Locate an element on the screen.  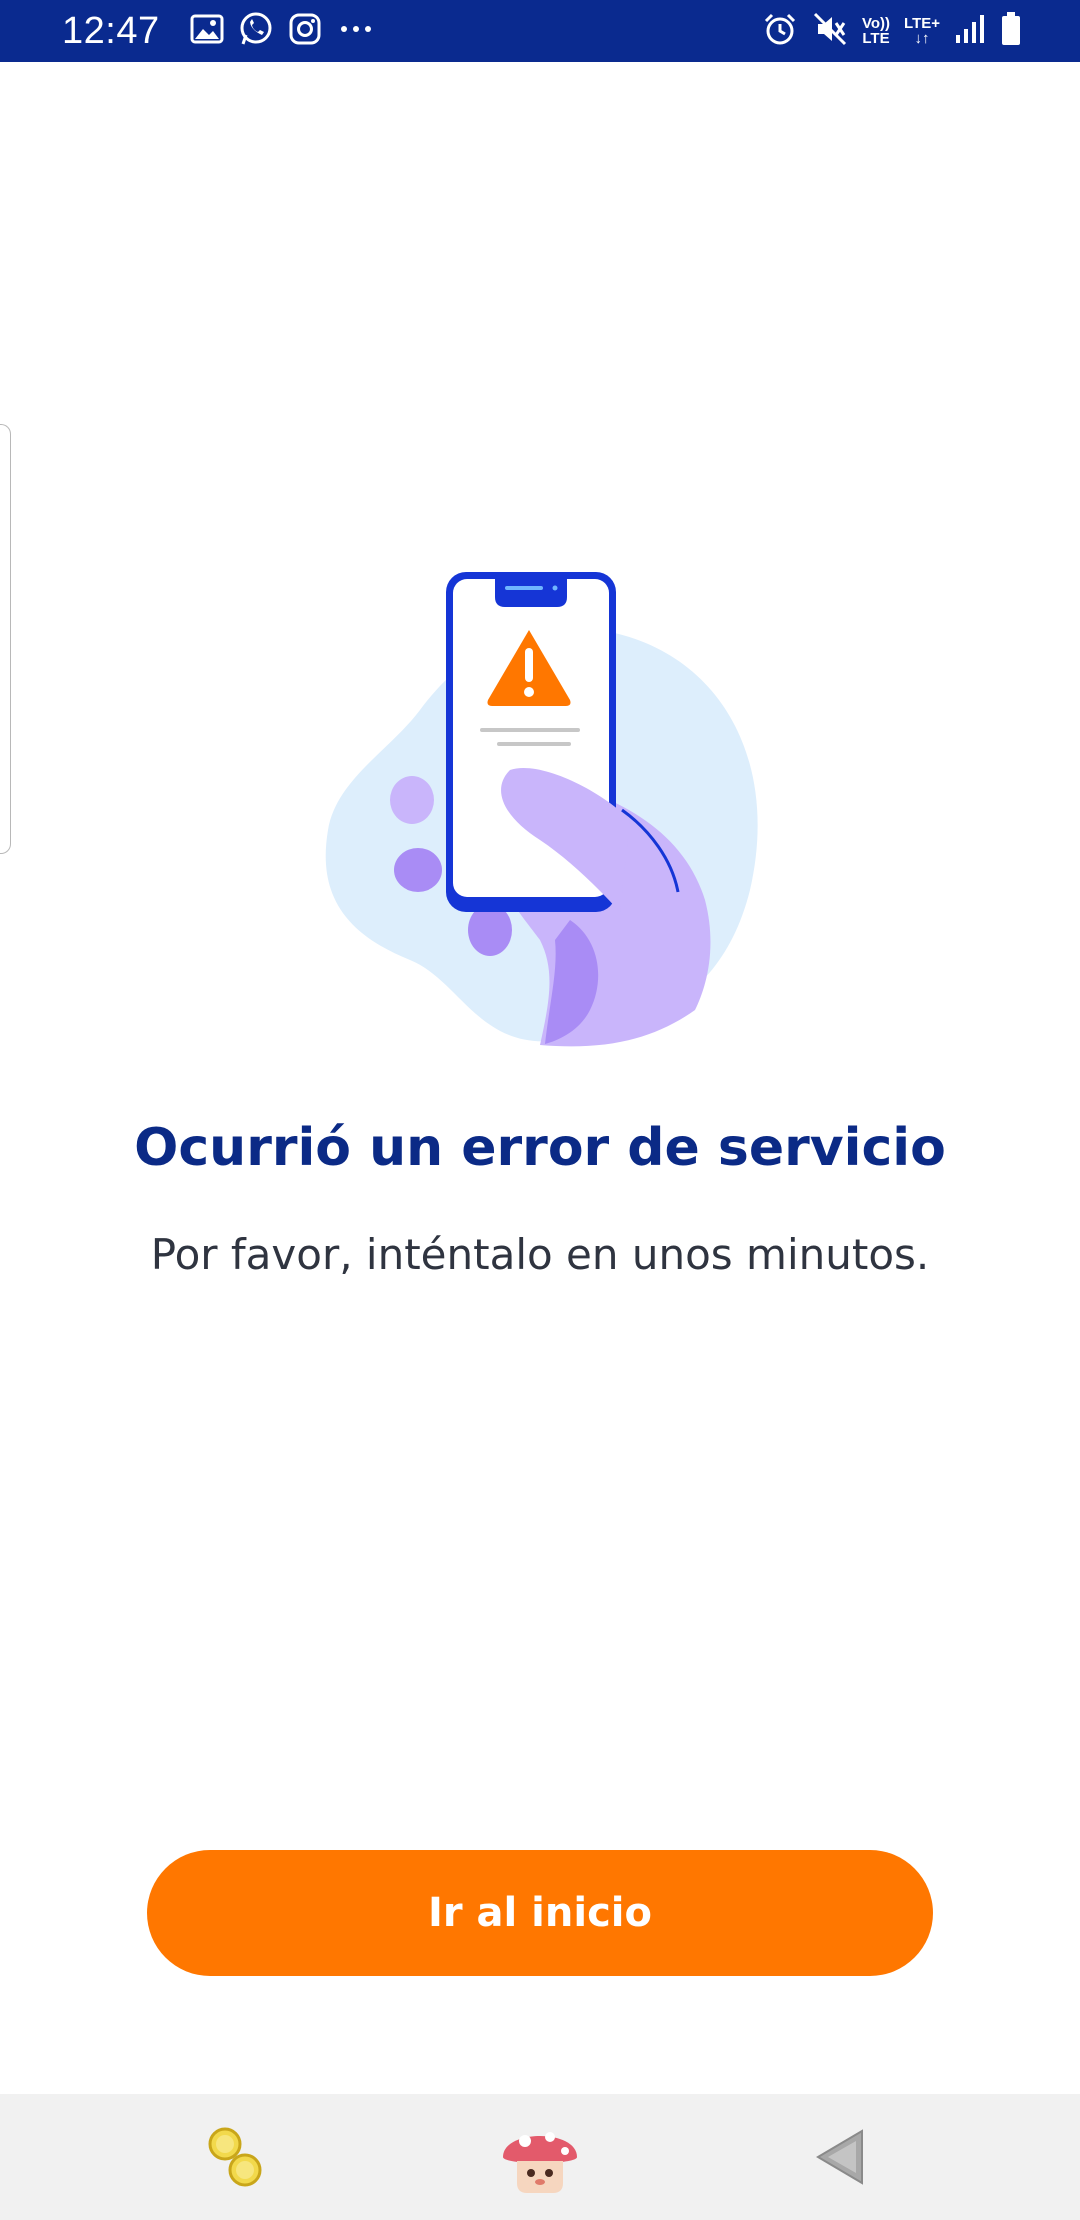
gallery-icon is located at coordinates (207, 31).